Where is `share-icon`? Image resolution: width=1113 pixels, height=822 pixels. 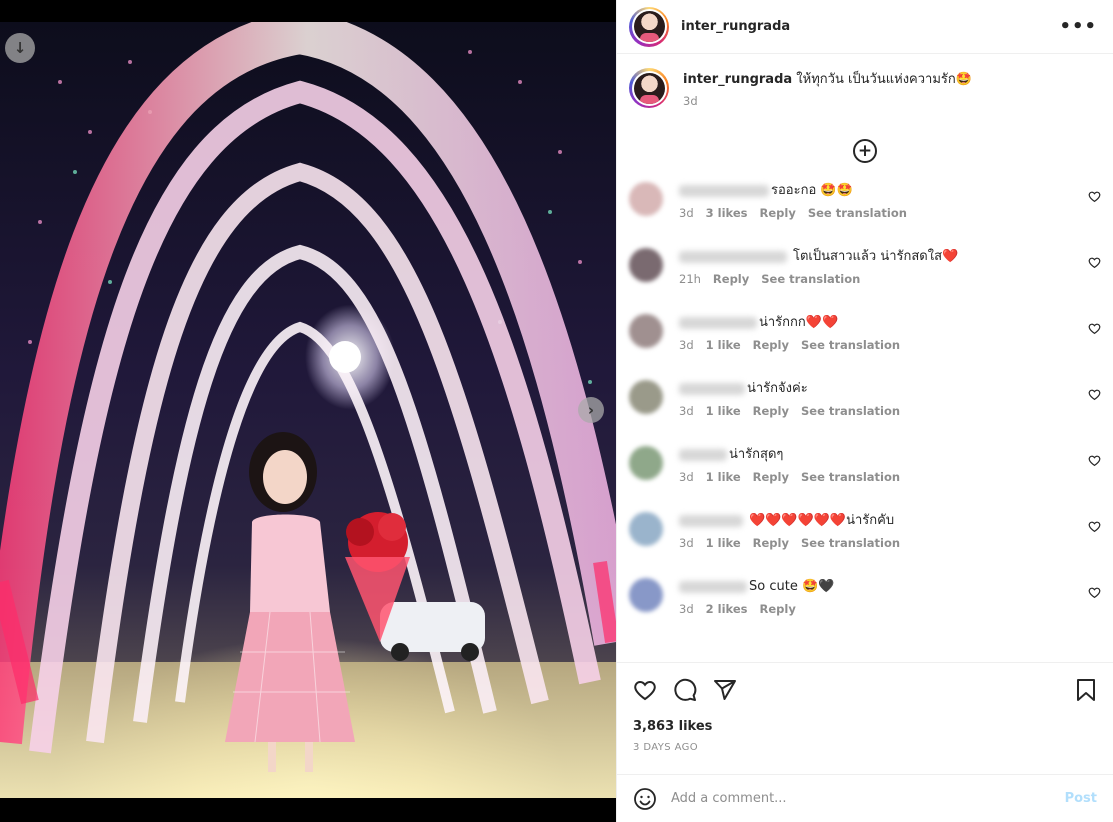
share-icon is located at coordinates (725, 690).